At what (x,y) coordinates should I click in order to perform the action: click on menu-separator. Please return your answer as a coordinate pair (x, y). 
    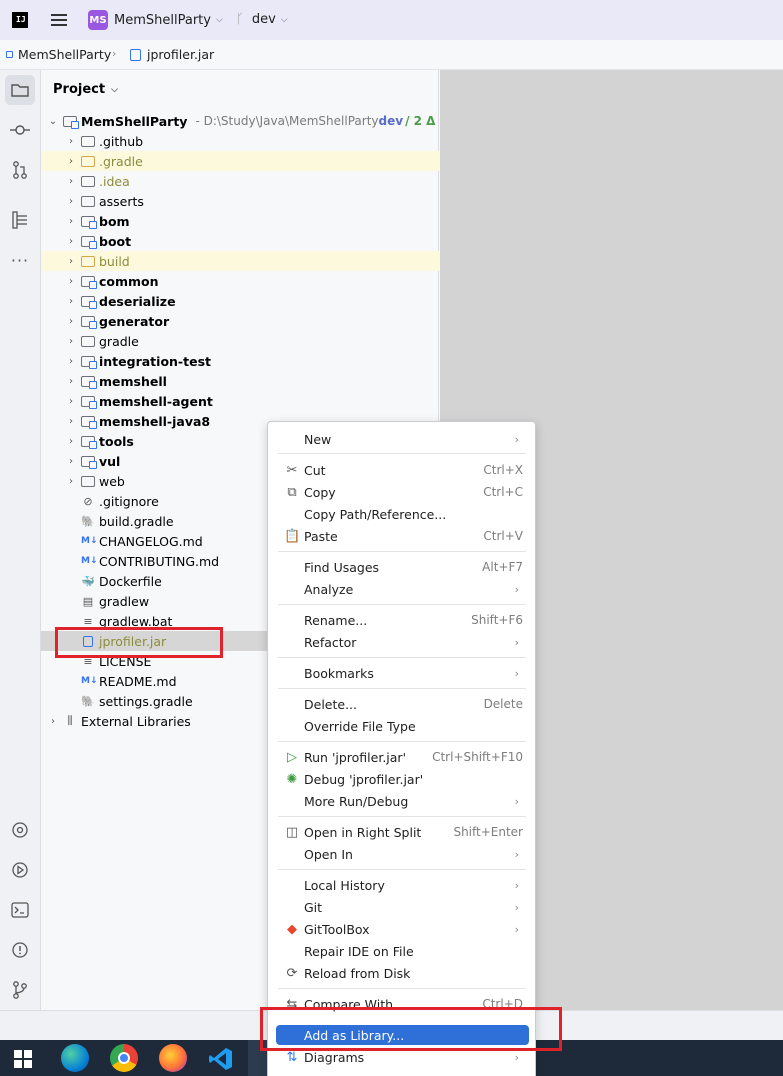
    Looking at the image, I should click on (402, 551).